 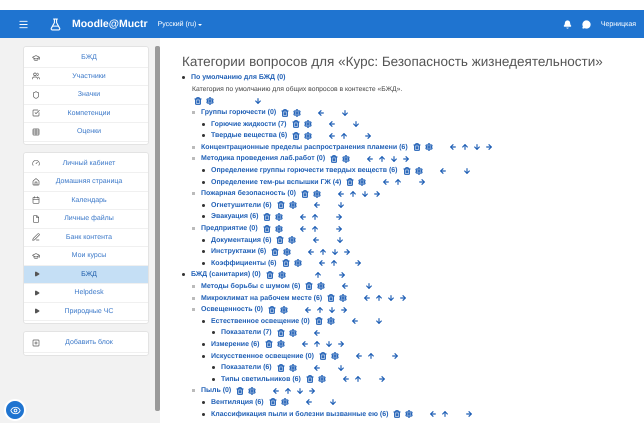 What do you see at coordinates (23, 24) in the screenshot?
I see `menu-icon` at bounding box center [23, 24].